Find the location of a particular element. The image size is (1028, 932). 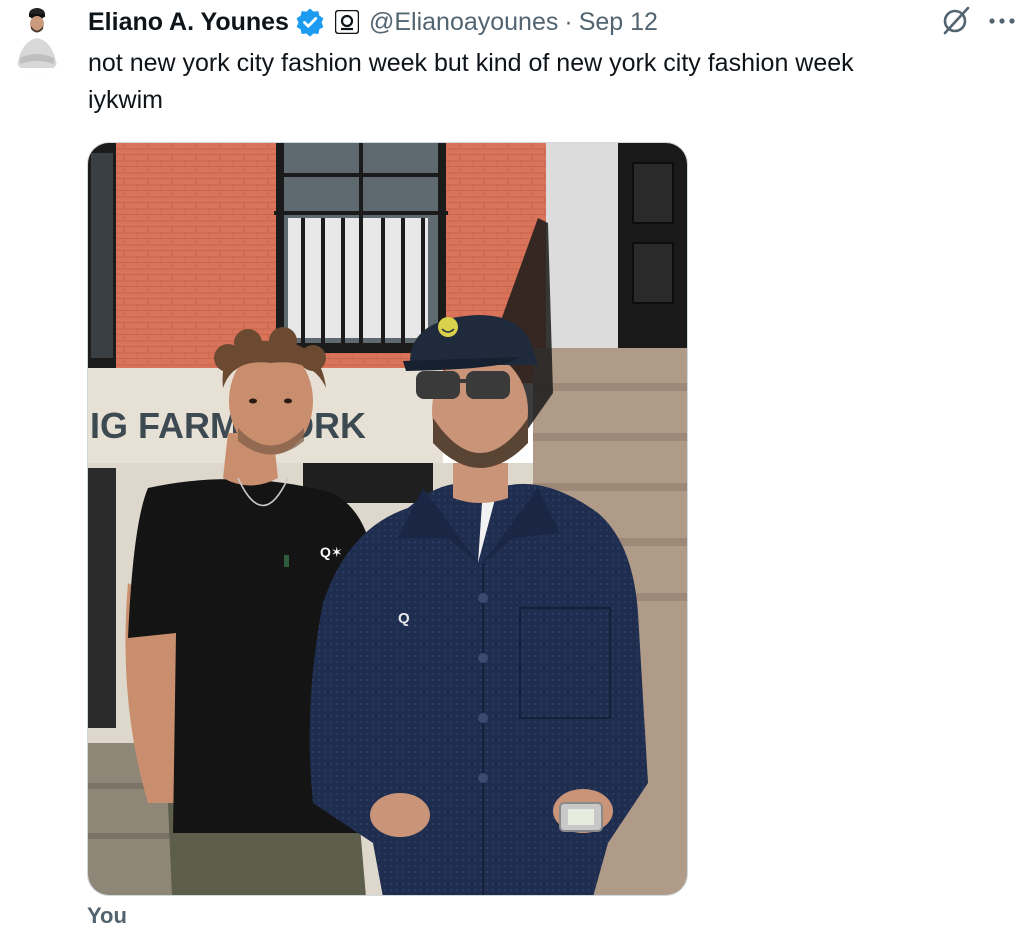

jacket-logo-text: Q is located at coordinates (404, 618).